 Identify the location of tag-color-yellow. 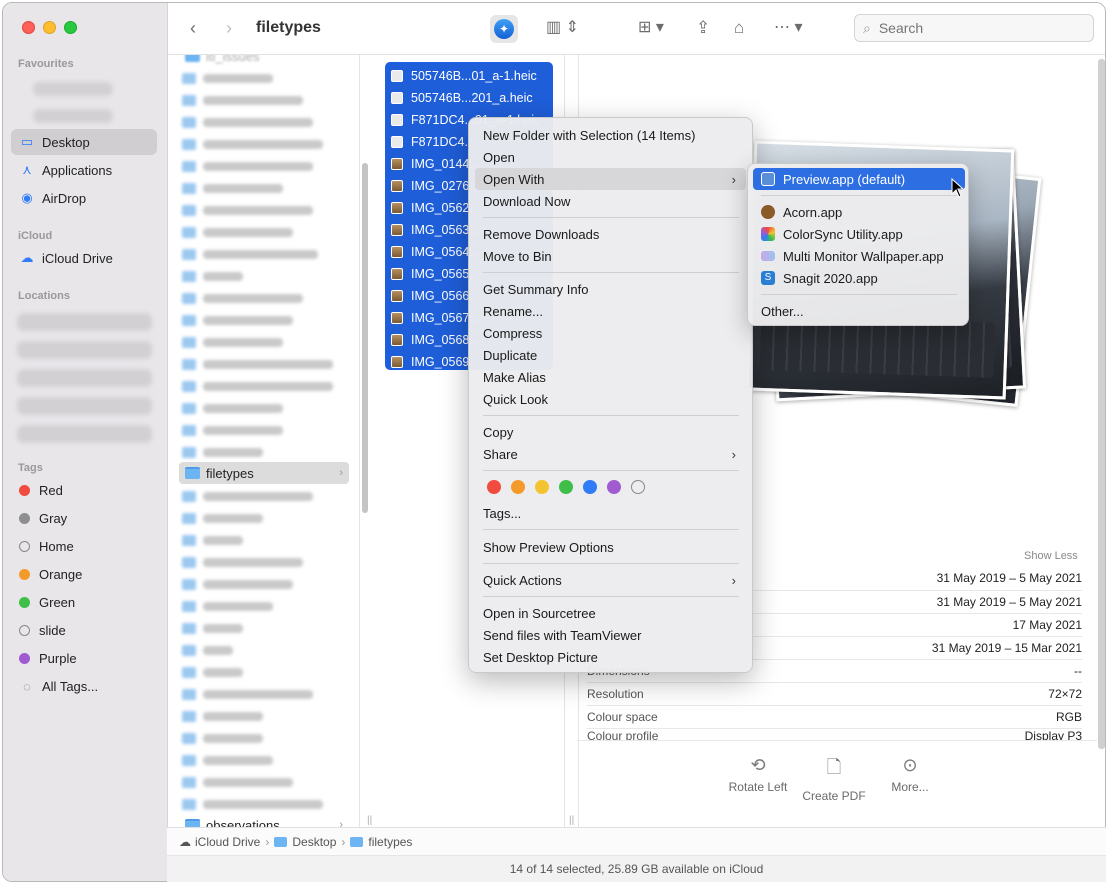
(542, 487).